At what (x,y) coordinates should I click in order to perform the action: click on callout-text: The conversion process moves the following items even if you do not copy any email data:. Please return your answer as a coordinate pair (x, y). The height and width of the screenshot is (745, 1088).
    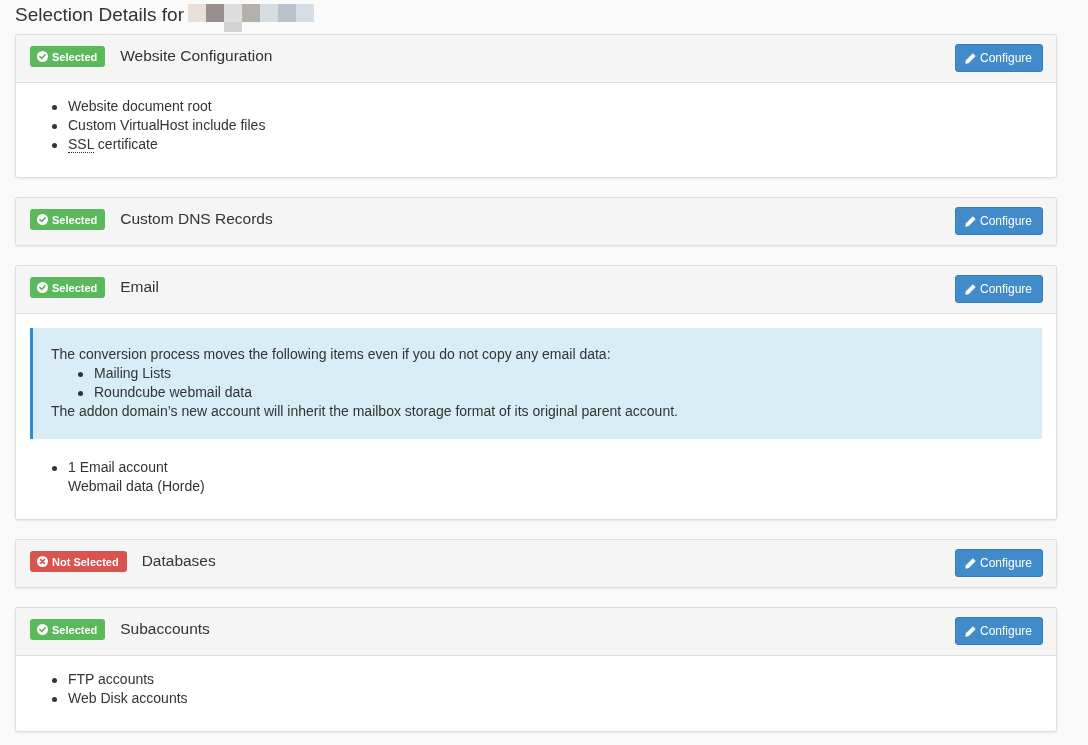
    Looking at the image, I should click on (331, 354).